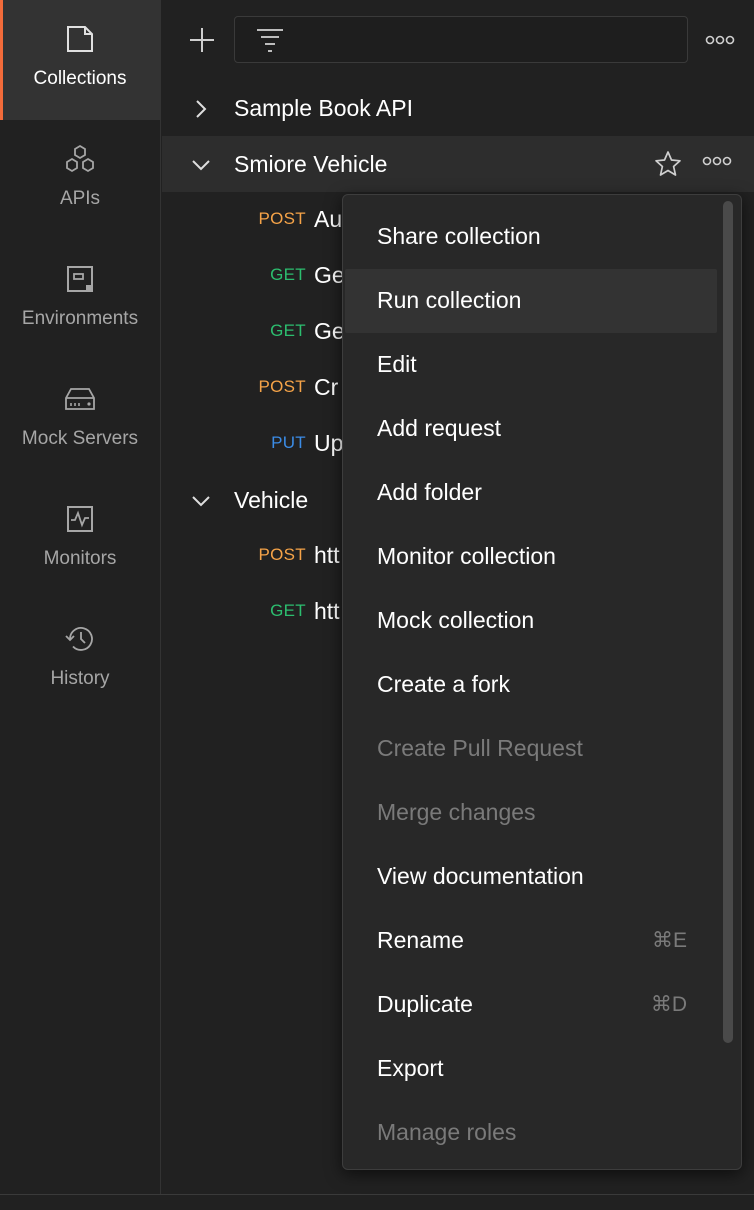  I want to click on menu-item-share-collection: Share collection, so click(531, 237).